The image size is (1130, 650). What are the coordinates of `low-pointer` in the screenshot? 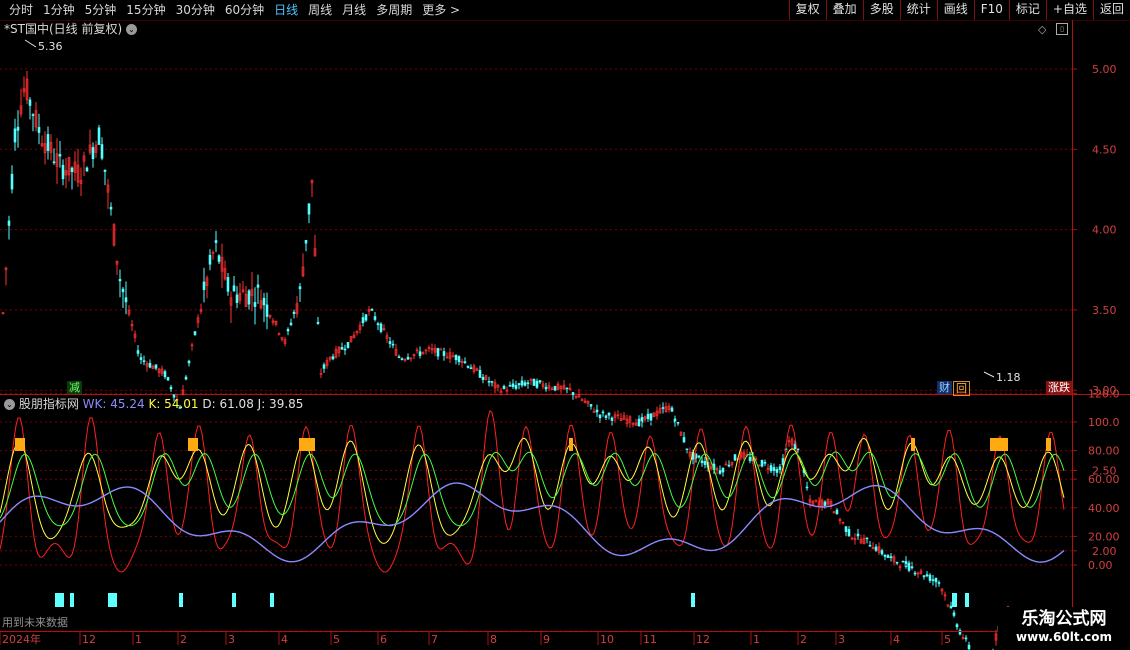 It's located at (989, 374).